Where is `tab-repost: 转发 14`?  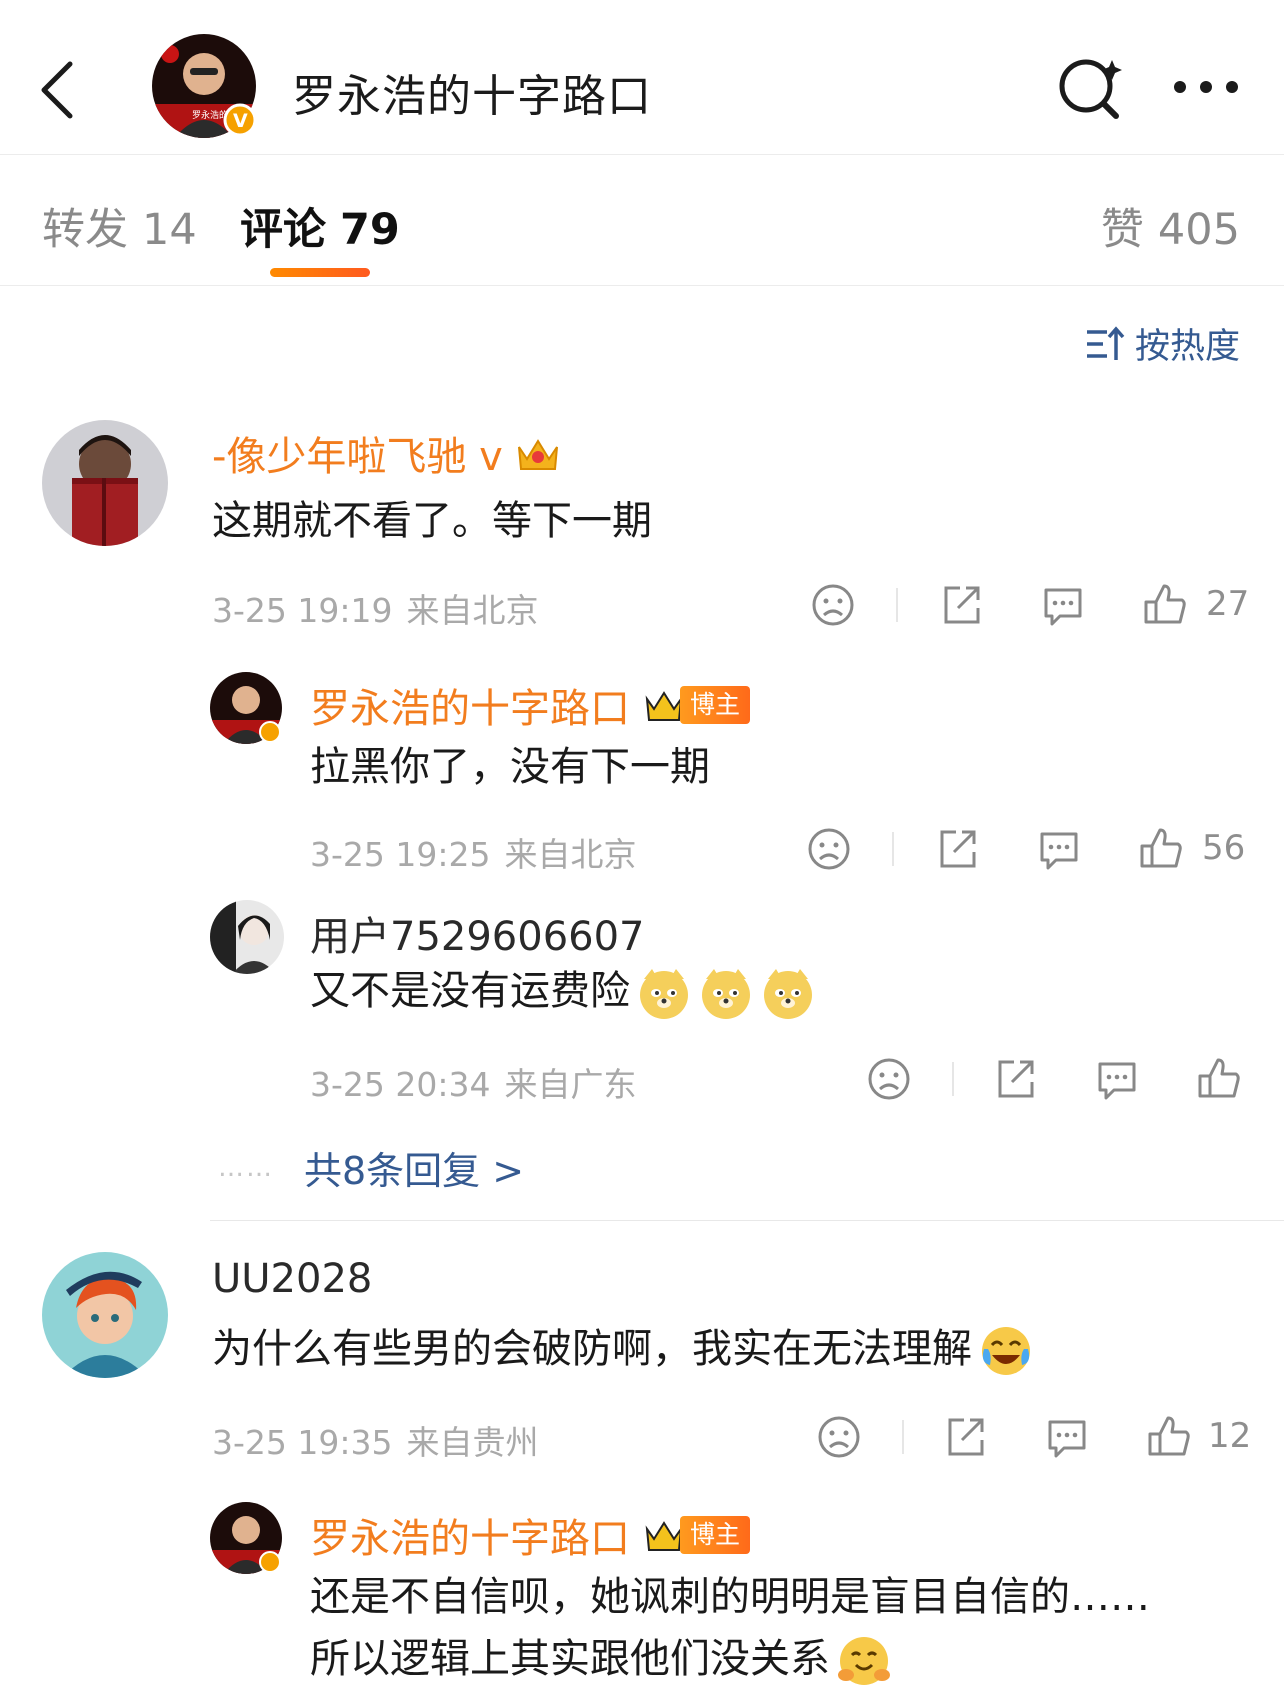
tab-repost: 转发 14 is located at coordinates (119, 226).